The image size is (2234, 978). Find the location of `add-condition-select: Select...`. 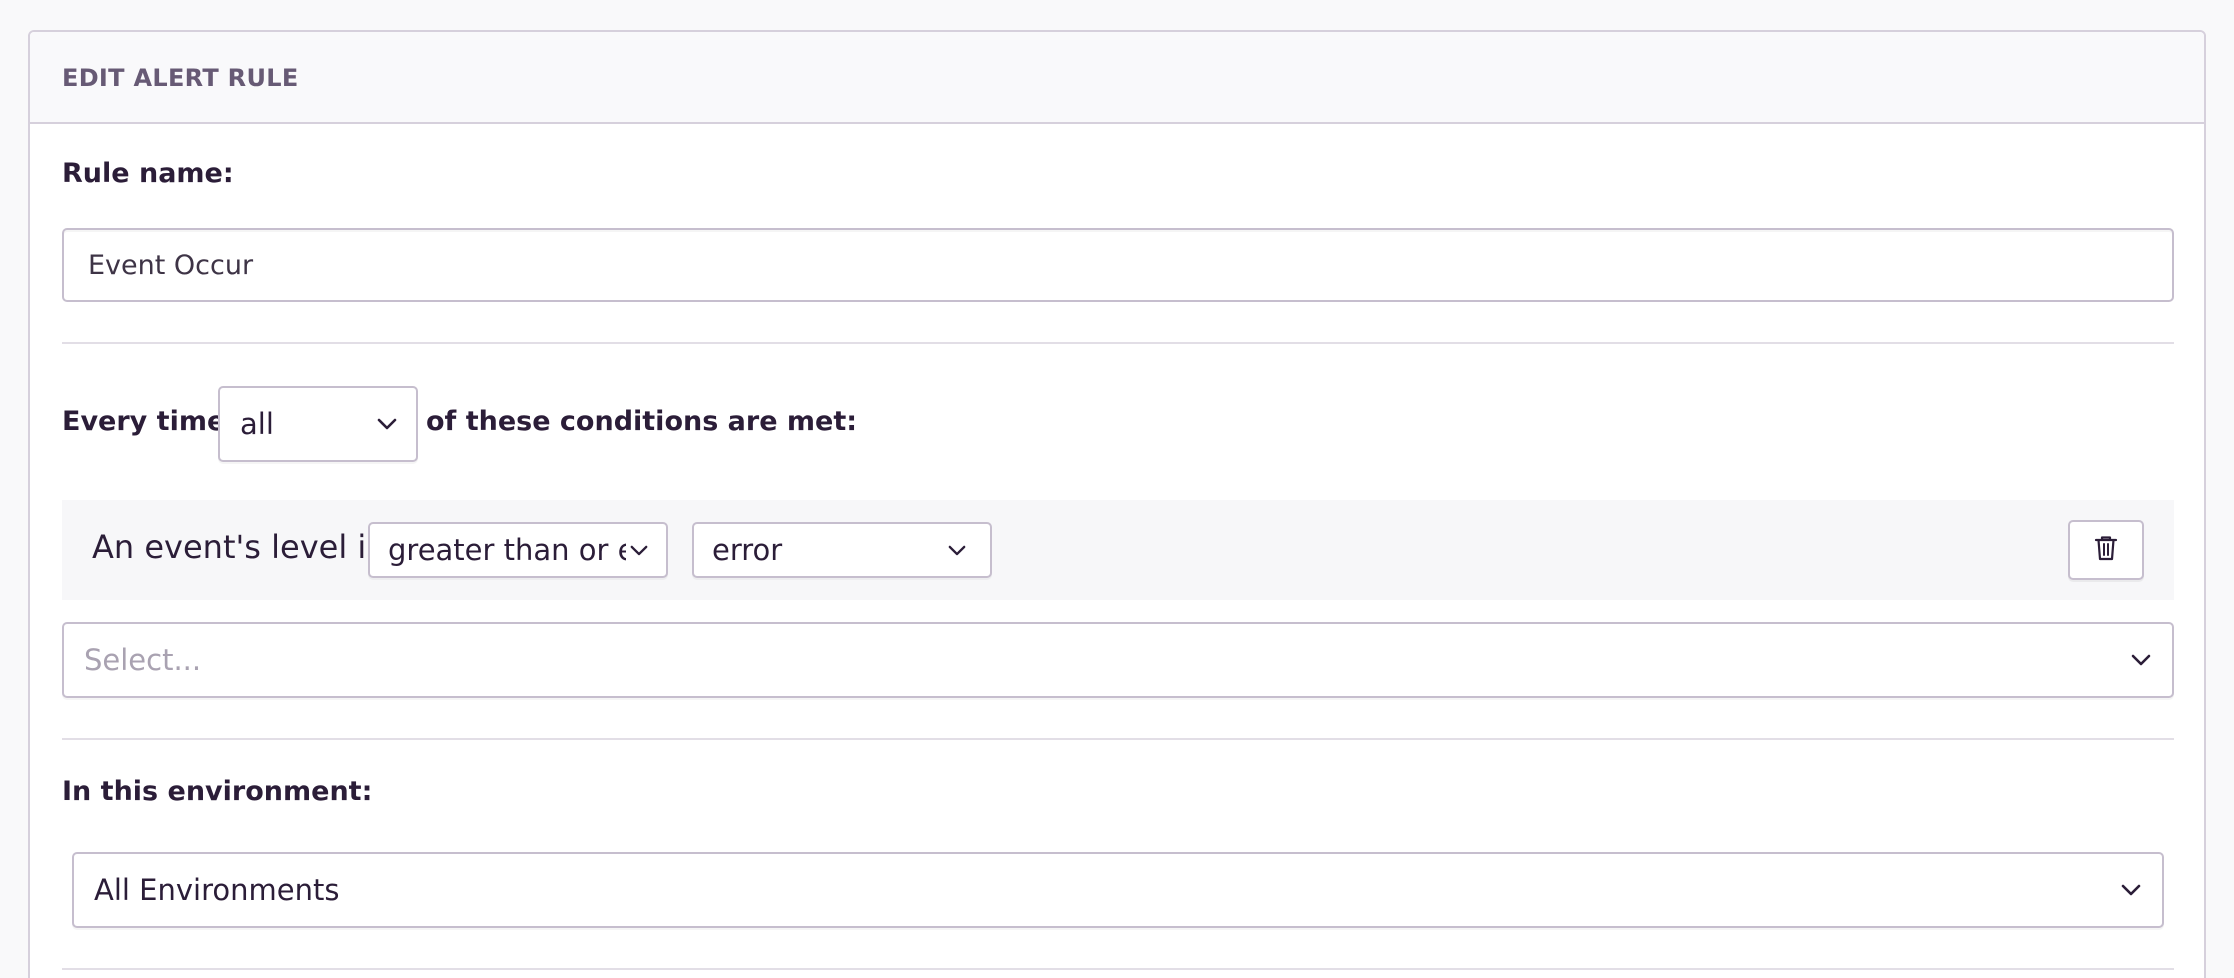

add-condition-select: Select... is located at coordinates (1118, 660).